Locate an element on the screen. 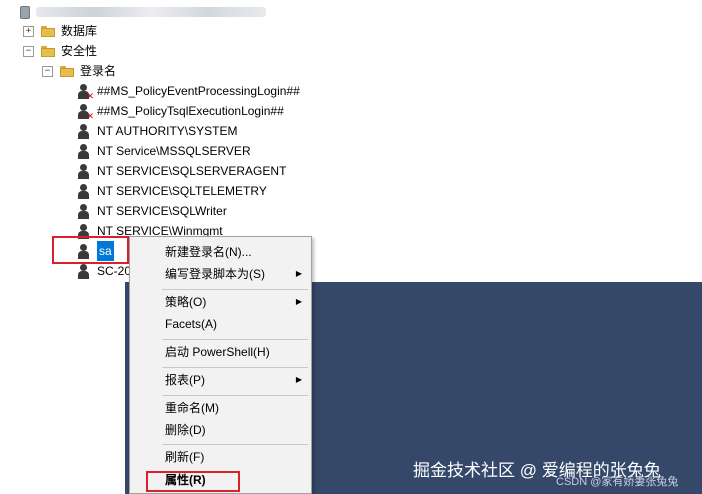  login-item: NT AUTHORITY\SYSTEM is located at coordinates (157, 131).